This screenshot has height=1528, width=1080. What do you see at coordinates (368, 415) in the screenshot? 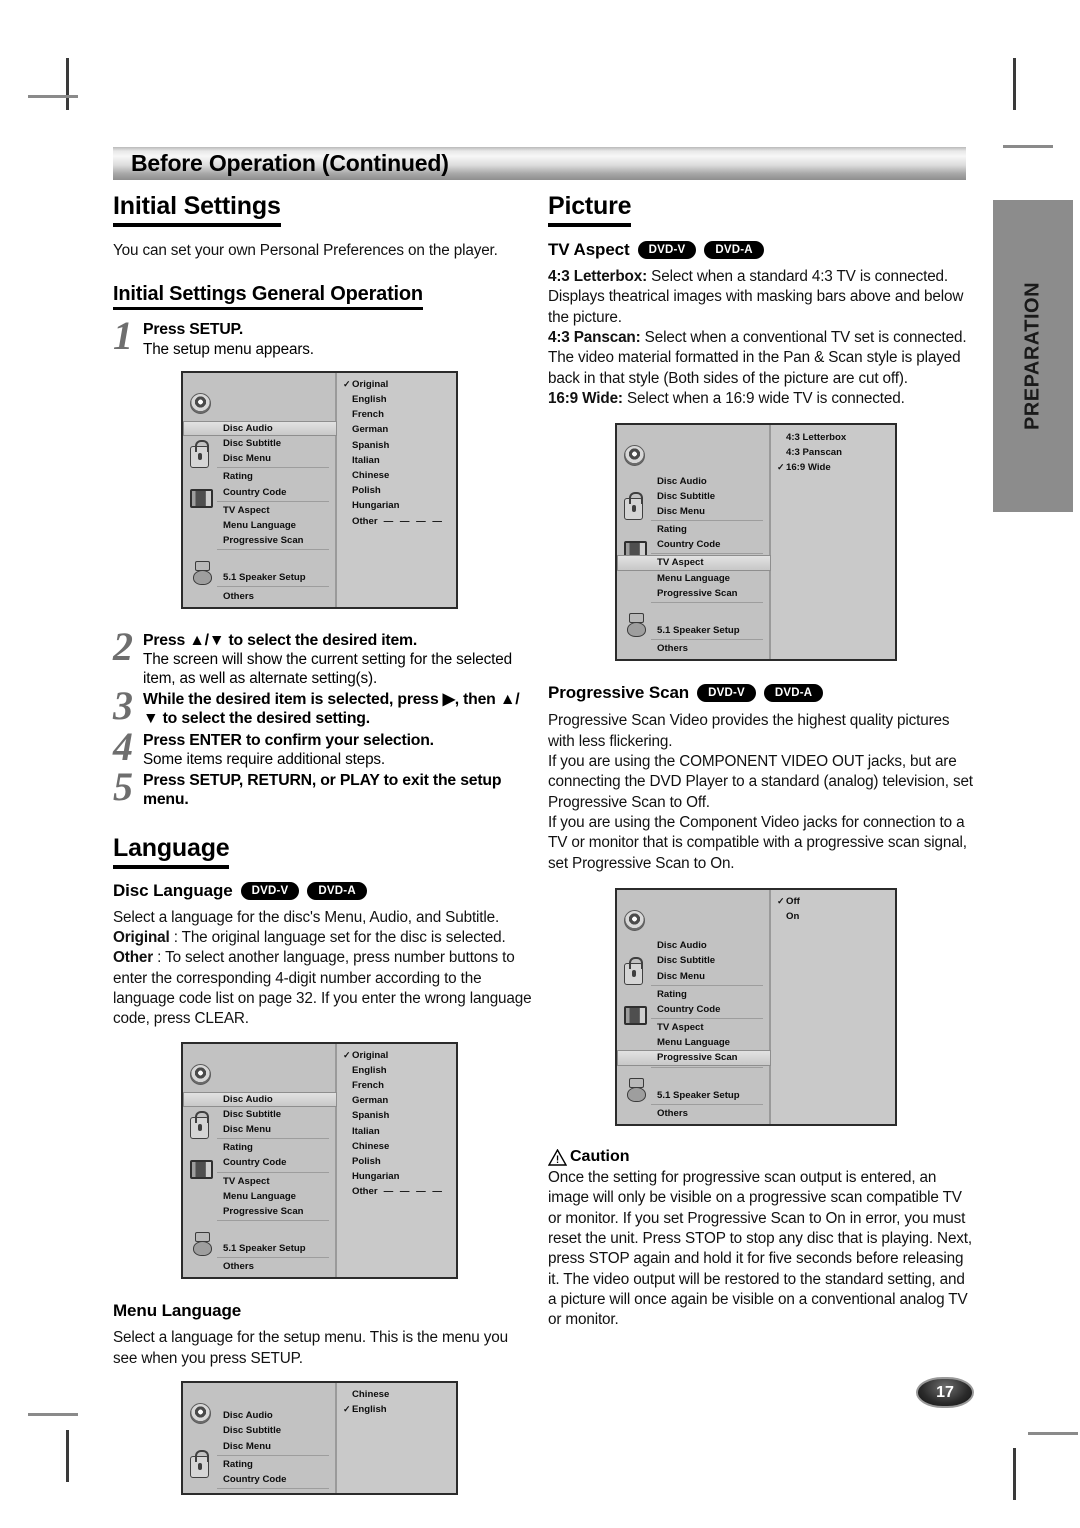
I see `osd-option: French` at bounding box center [368, 415].